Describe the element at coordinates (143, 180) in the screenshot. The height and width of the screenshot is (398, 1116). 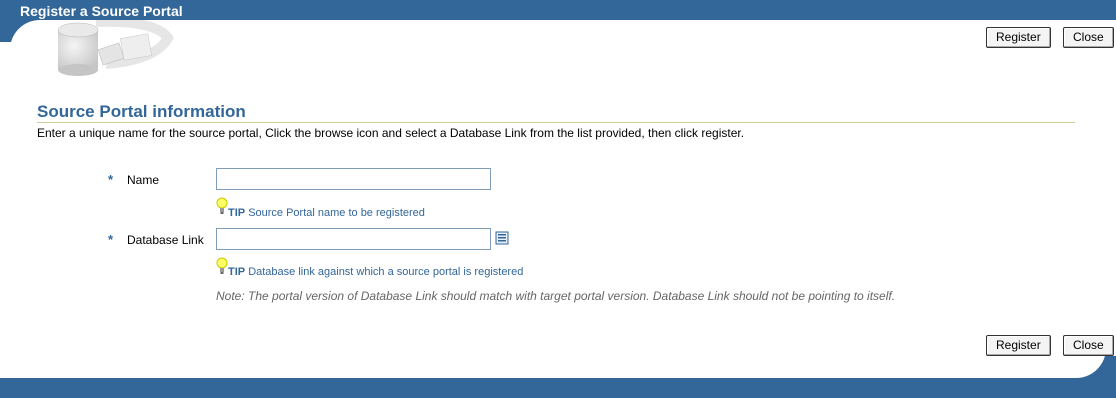
I see `name-label: Name` at that location.